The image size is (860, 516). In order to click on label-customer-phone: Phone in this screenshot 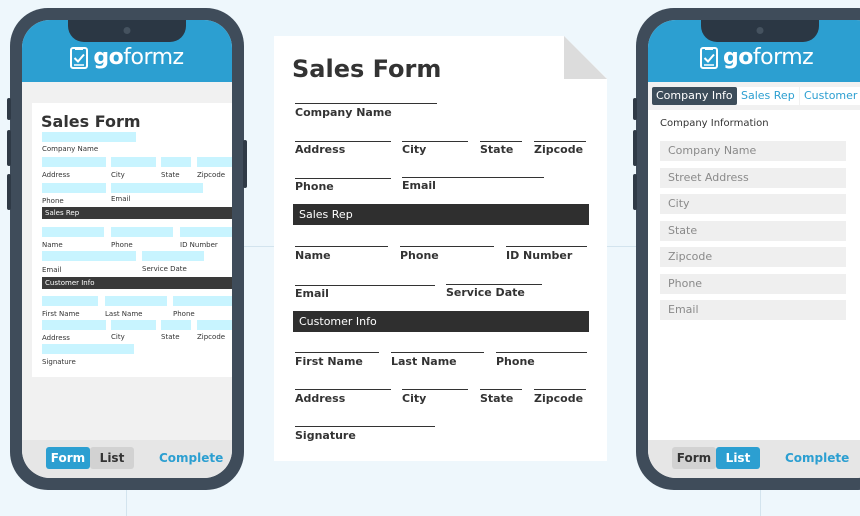, I will do `click(515, 361)`.